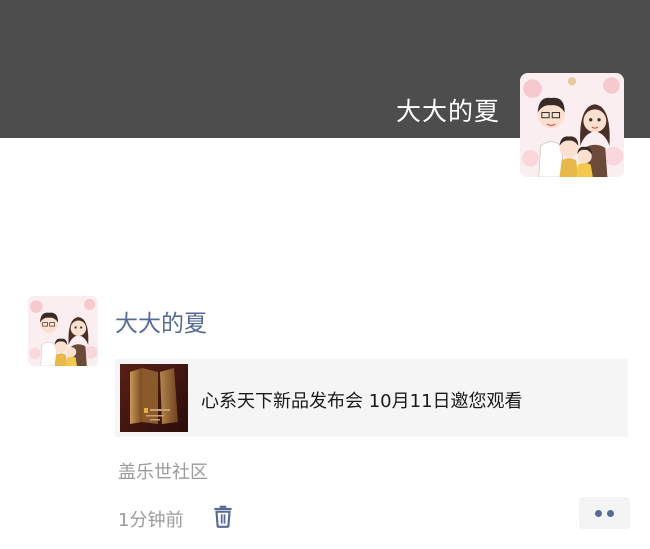  I want to click on link-thumbnail, so click(154, 398).